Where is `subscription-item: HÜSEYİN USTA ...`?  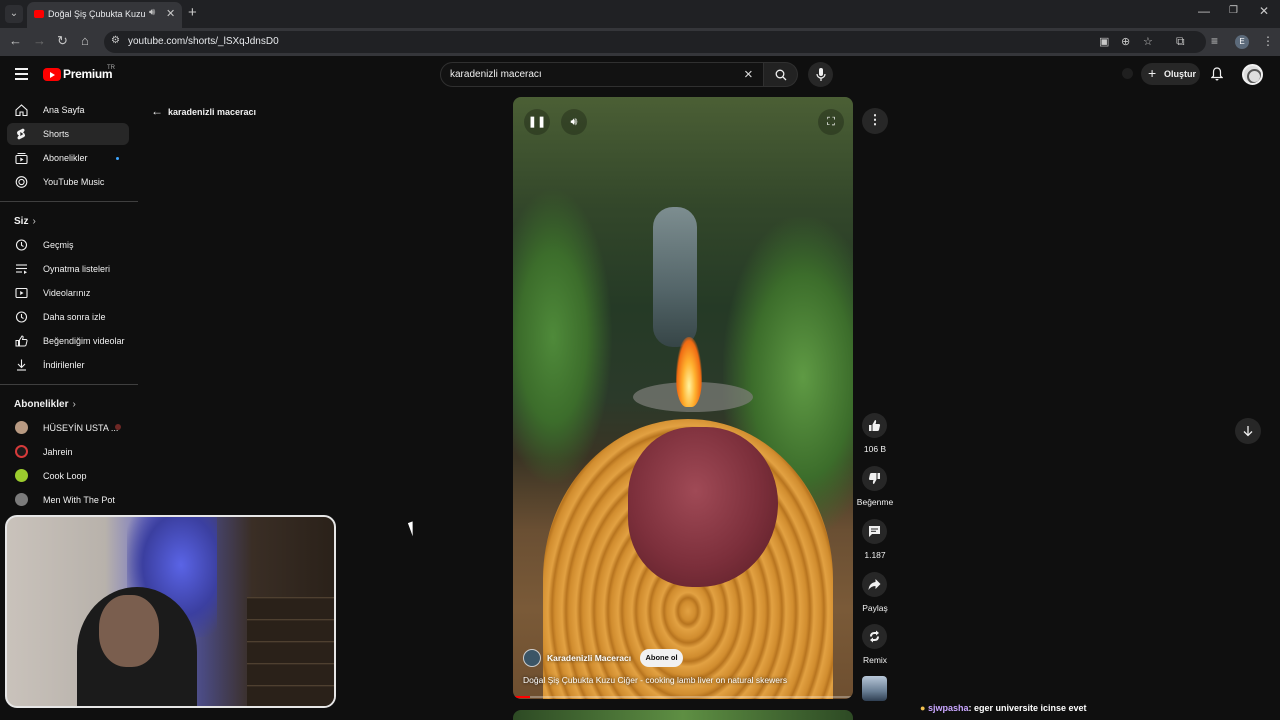 subscription-item: HÜSEYİN USTA ... is located at coordinates (68, 428).